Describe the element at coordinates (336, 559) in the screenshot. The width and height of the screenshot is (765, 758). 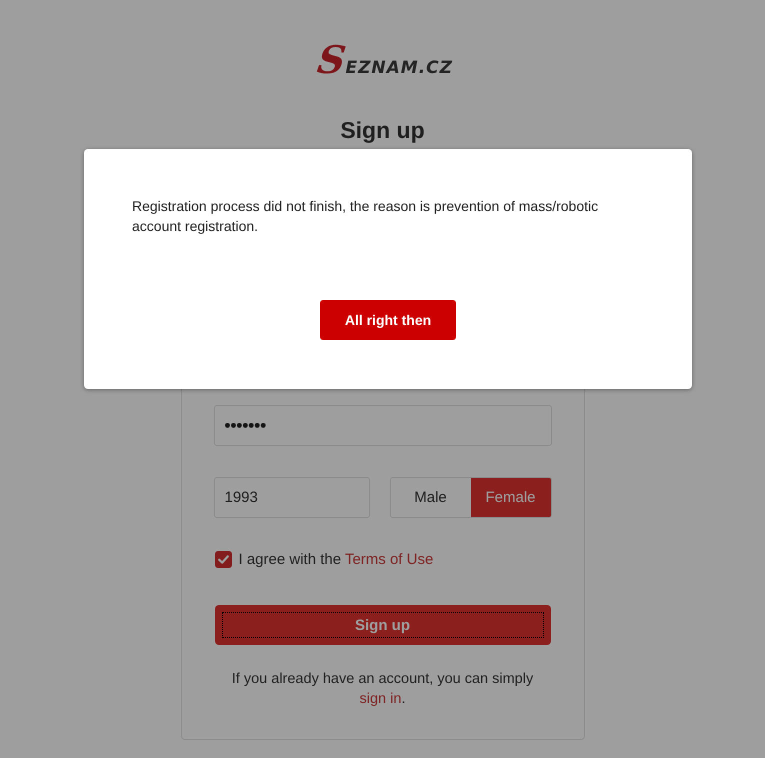
I see `agreement-text: I agree with the Terms of Use` at that location.